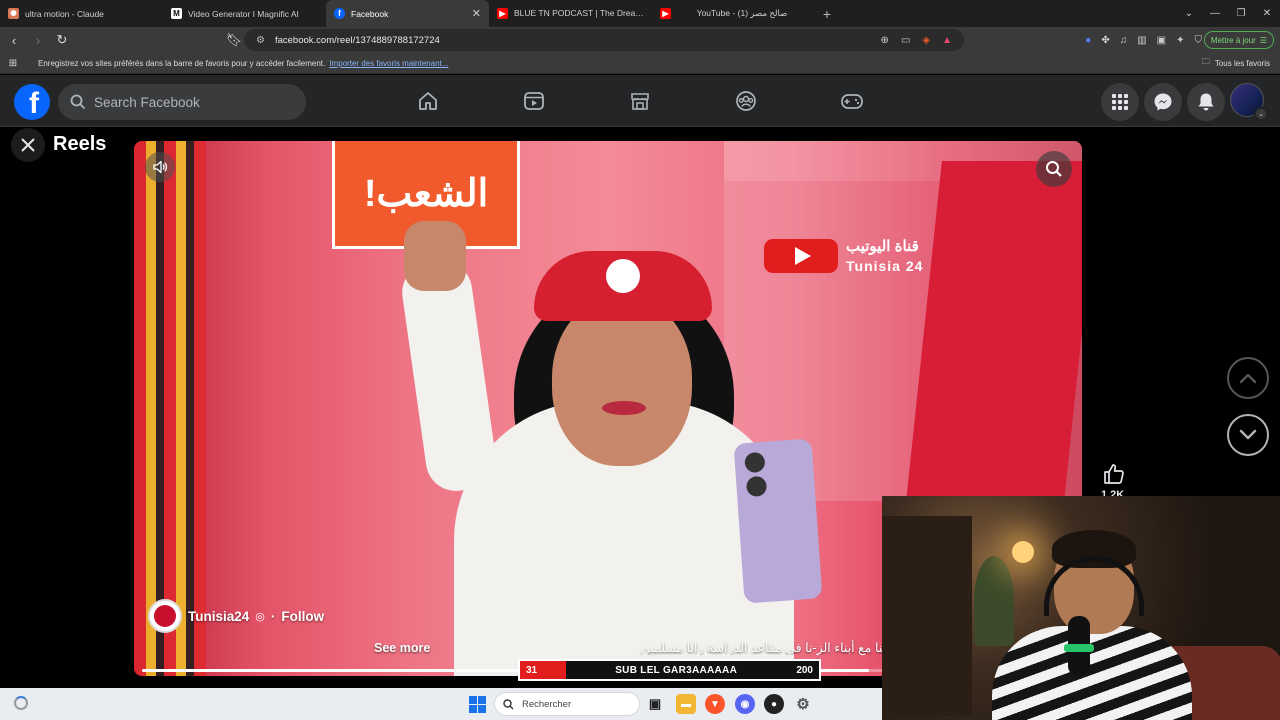  I want to click on site-settings-icon: ⚙︎, so click(260, 40).